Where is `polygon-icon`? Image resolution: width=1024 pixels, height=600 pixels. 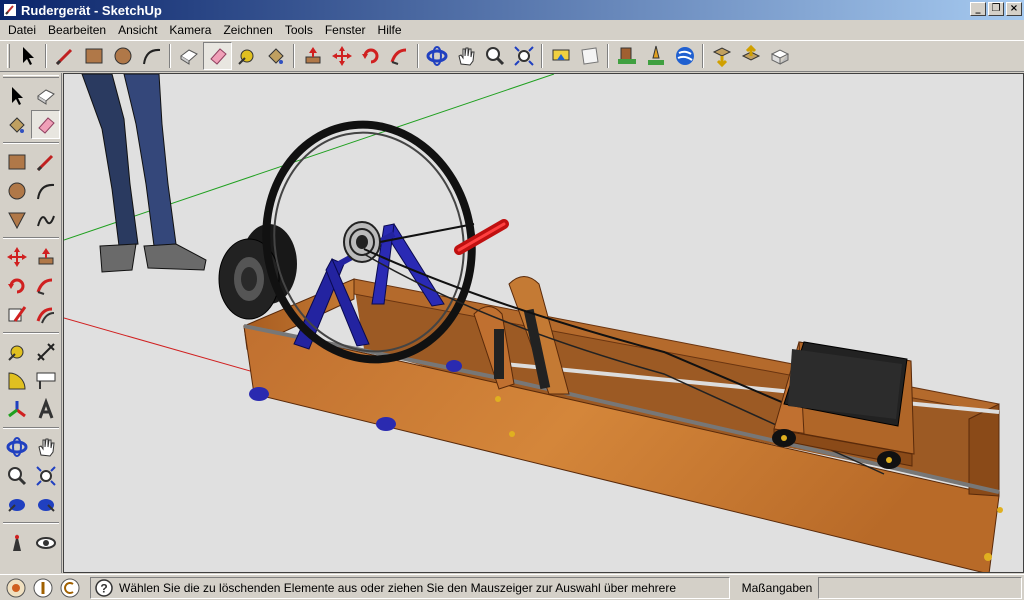 polygon-icon is located at coordinates (16, 219).